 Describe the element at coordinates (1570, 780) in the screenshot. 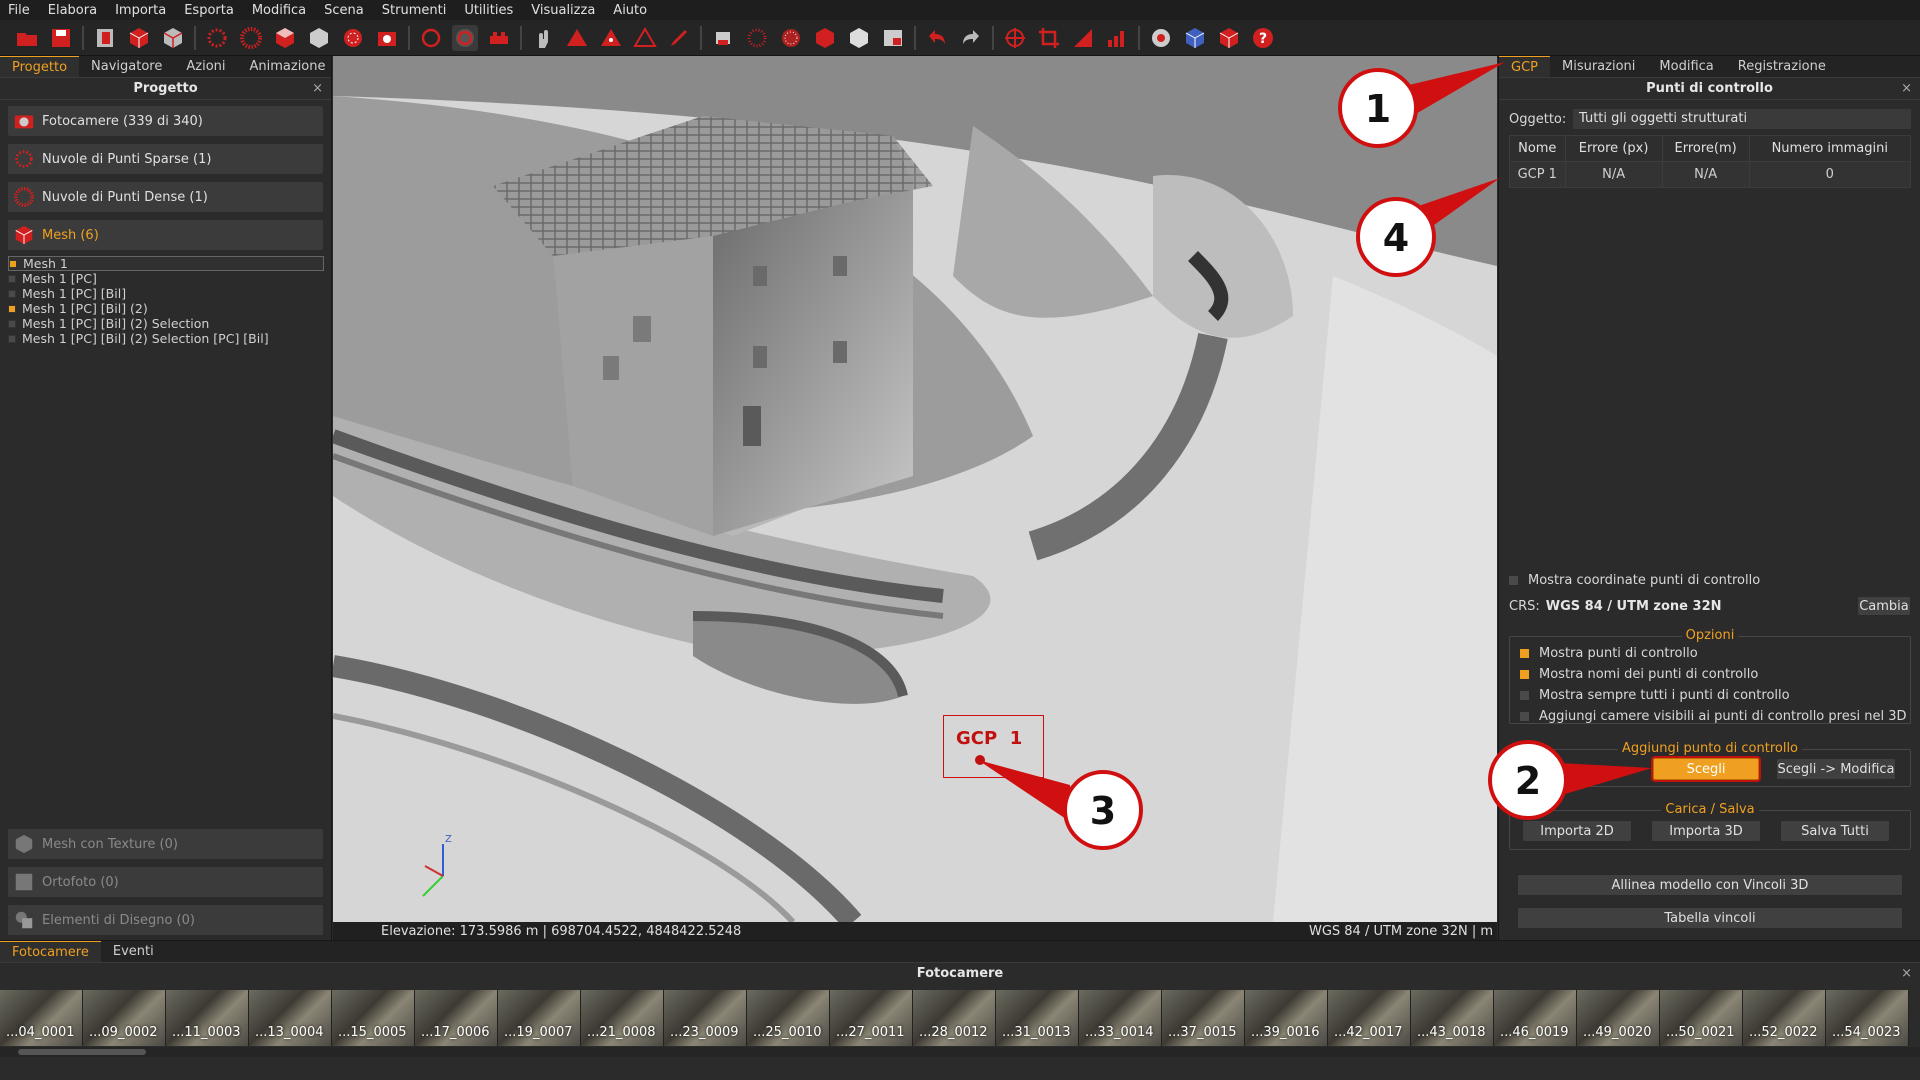

I see `callout-2: 2` at that location.